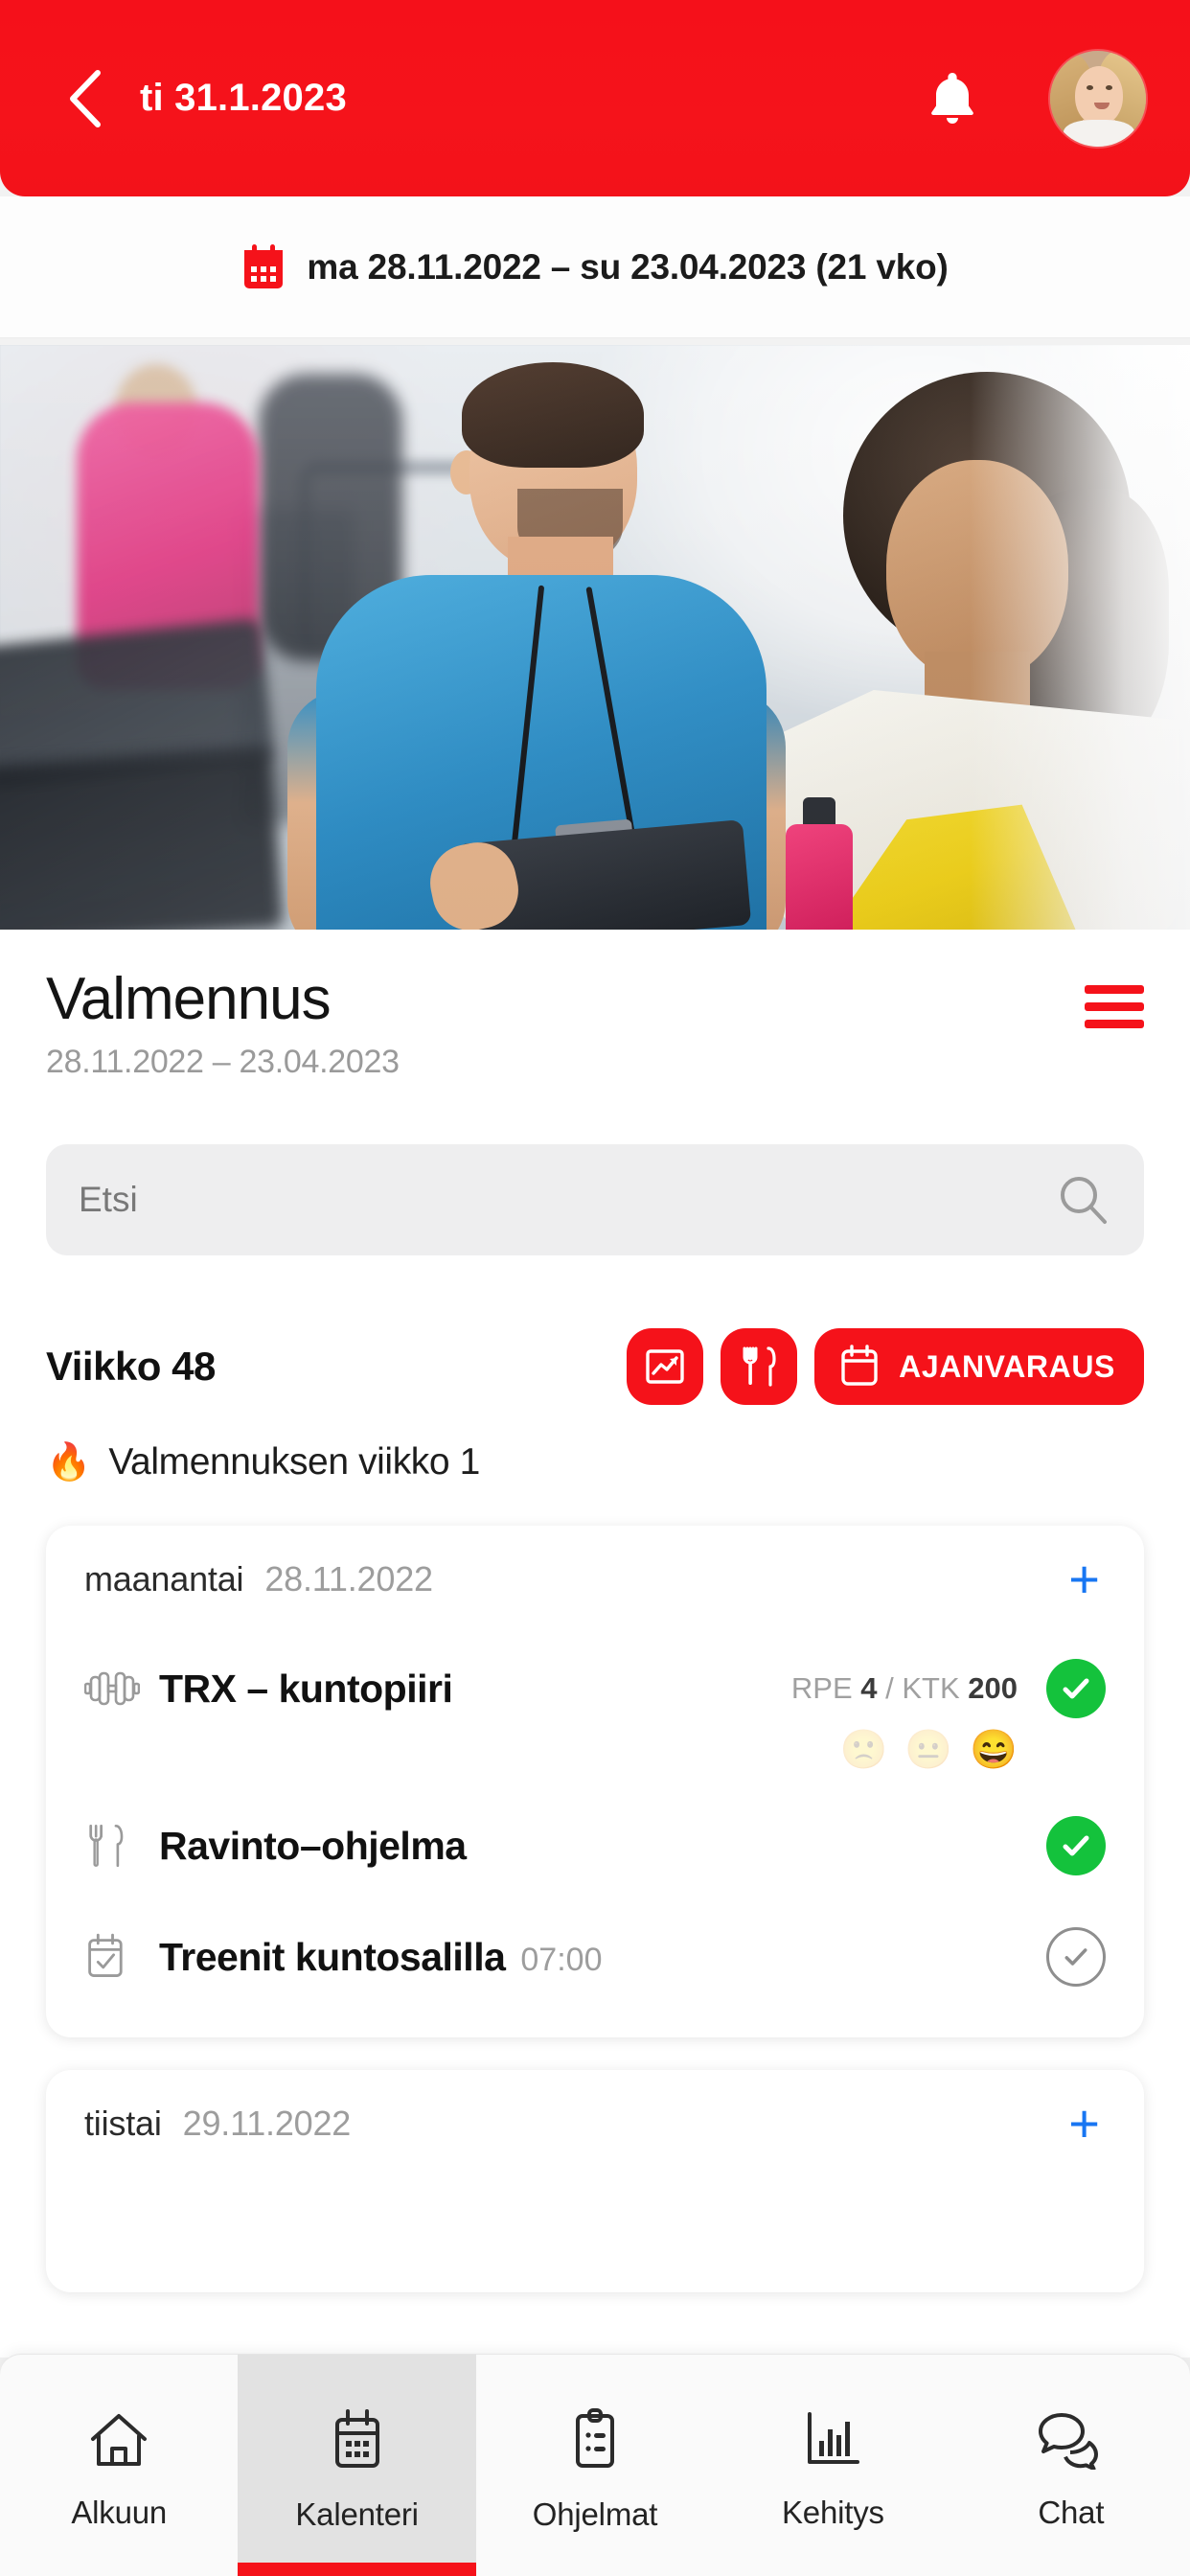  Describe the element at coordinates (122, 1957) in the screenshot. I see `calendar-check-icon` at that location.